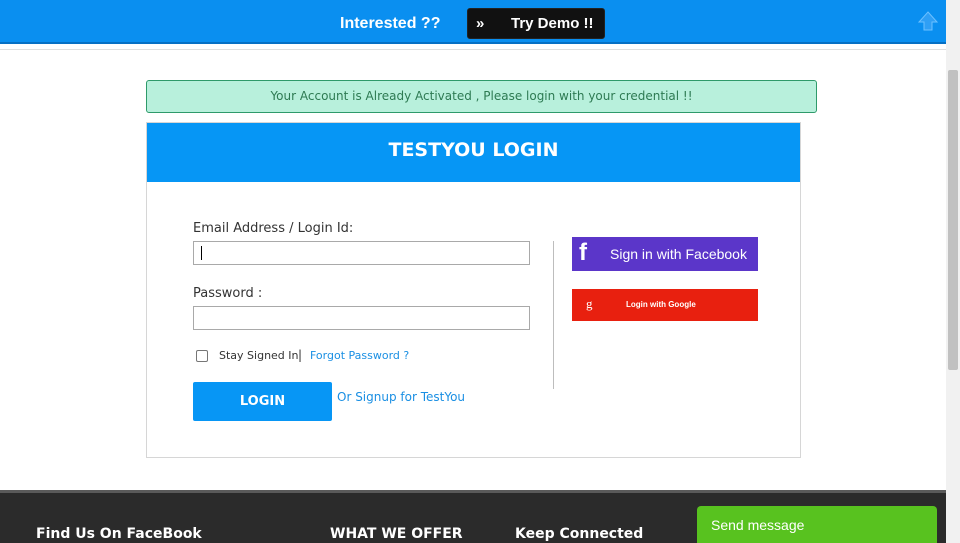 The width and height of the screenshot is (960, 543). I want to click on vertical-divider, so click(553, 315).